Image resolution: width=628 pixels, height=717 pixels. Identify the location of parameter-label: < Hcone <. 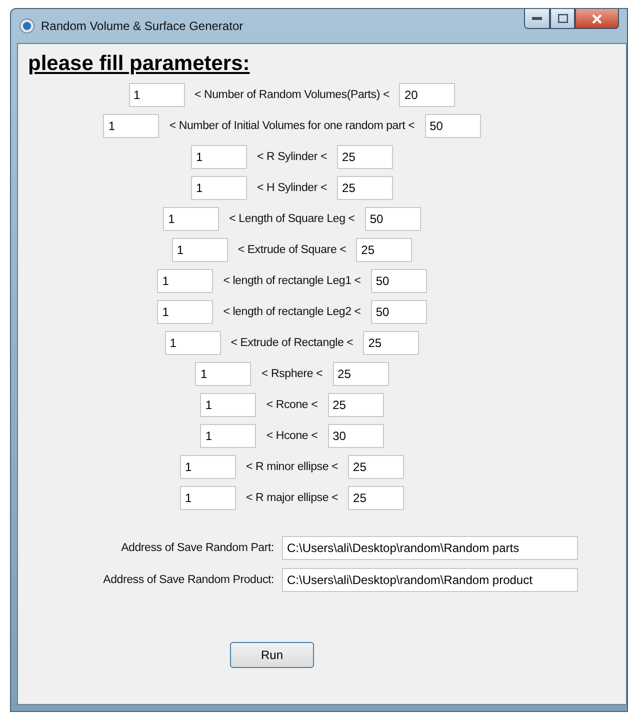
(292, 436).